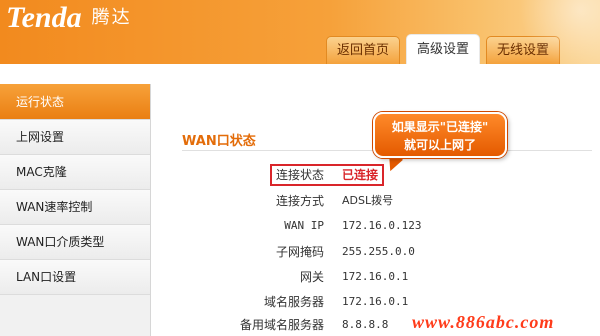 Image resolution: width=600 pixels, height=336 pixels. What do you see at coordinates (382, 225) in the screenshot?
I see `row-value-wan-ip: 172.16.0.123` at bounding box center [382, 225].